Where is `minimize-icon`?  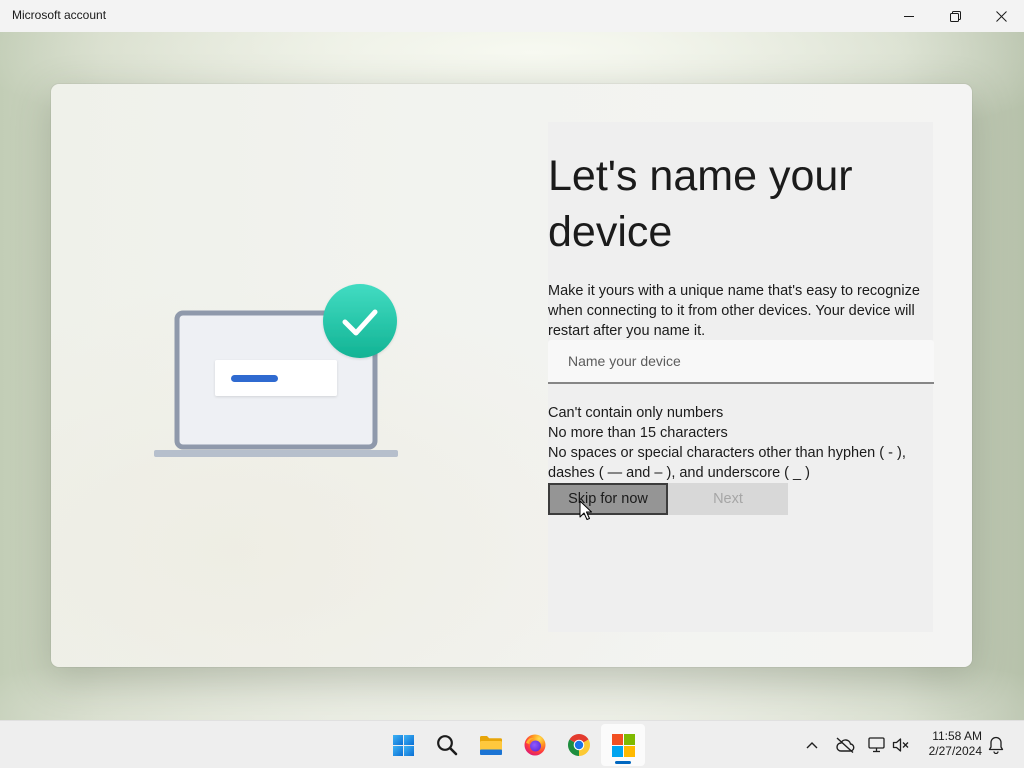 minimize-icon is located at coordinates (909, 16).